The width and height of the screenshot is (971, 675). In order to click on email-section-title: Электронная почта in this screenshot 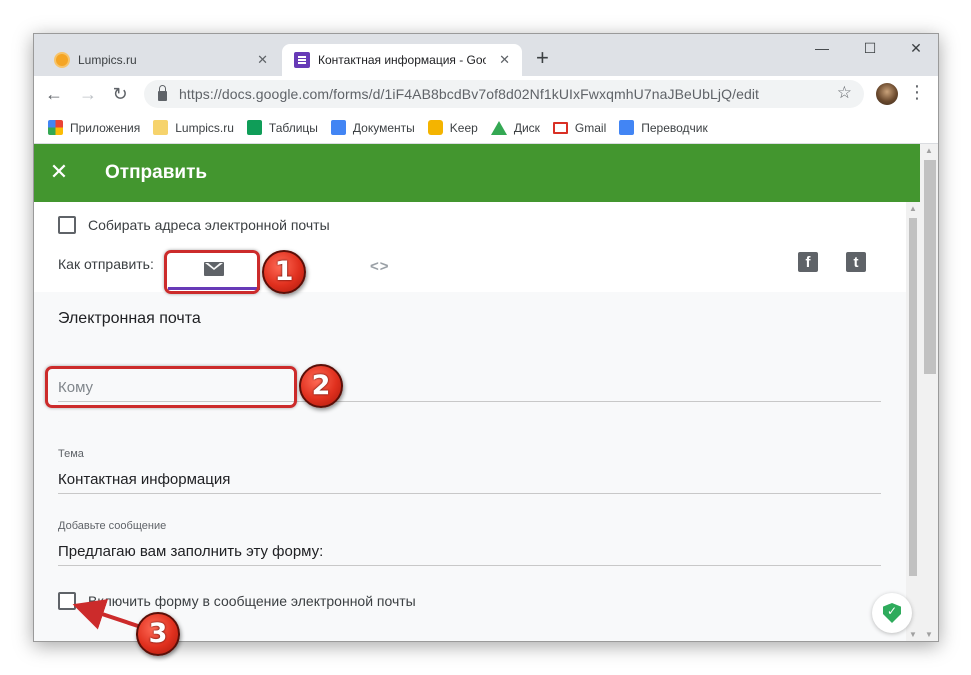, I will do `click(129, 318)`.